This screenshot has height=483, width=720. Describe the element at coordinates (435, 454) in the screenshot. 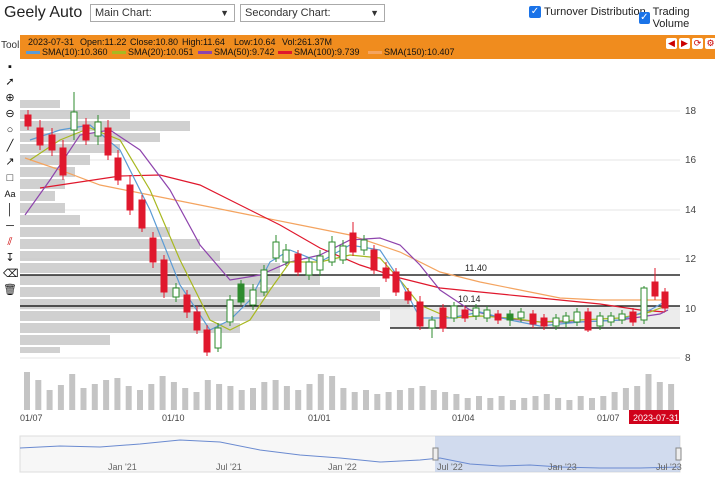

I see `navigator-left-handle` at that location.